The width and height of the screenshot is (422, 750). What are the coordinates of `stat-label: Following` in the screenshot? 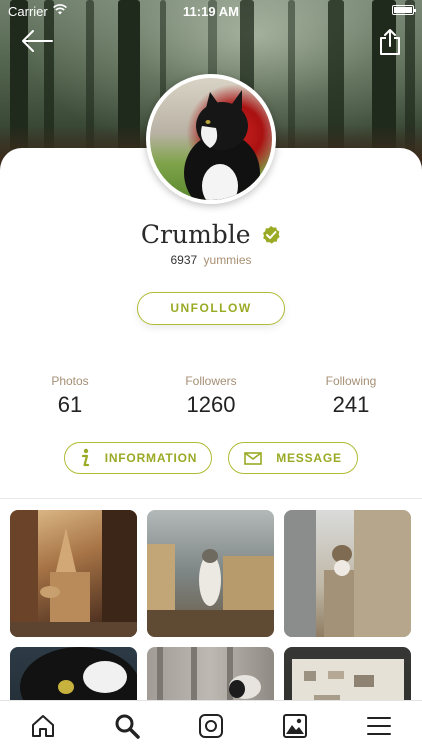 It's located at (351, 381).